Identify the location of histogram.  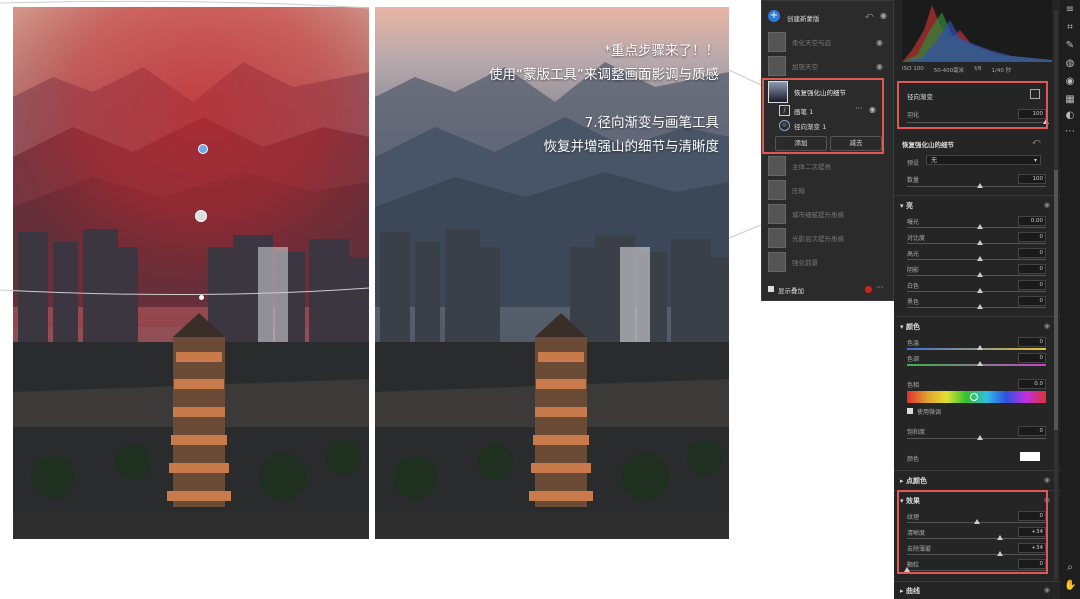
(977, 31).